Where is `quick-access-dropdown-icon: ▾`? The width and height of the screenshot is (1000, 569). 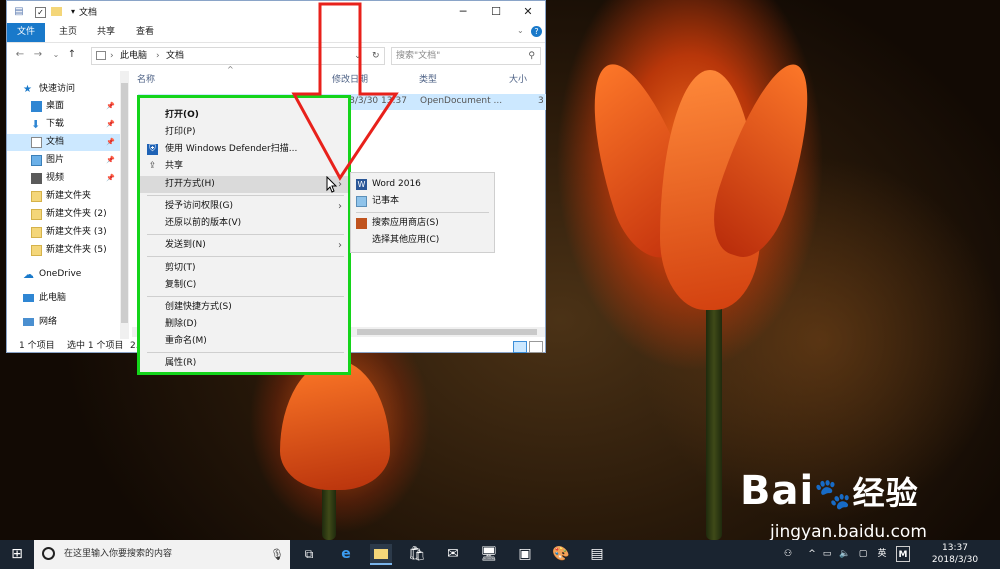
quick-access-dropdown-icon: ▾ is located at coordinates (73, 12).